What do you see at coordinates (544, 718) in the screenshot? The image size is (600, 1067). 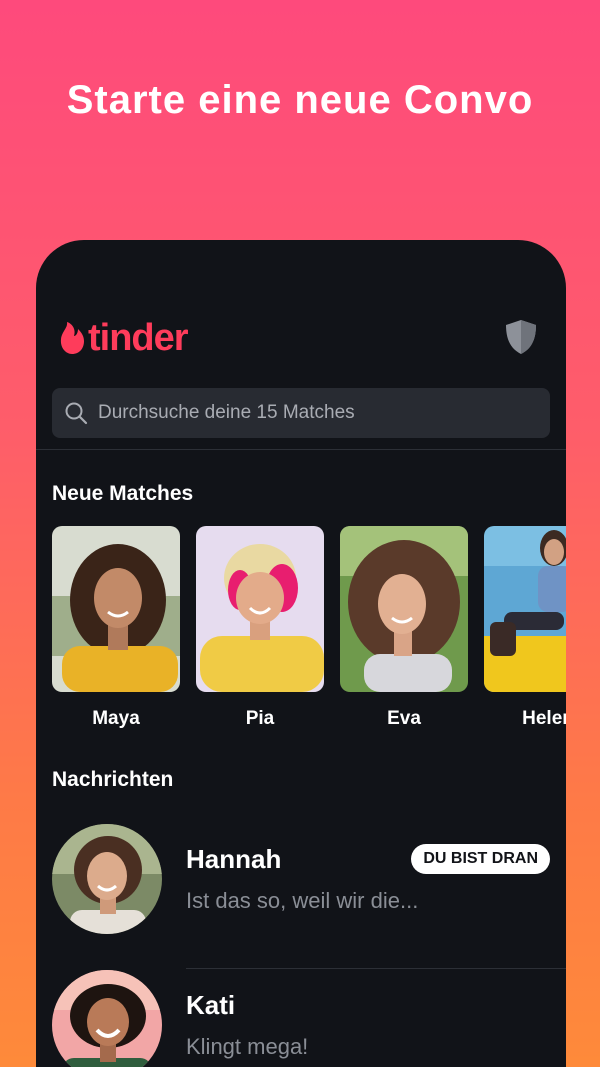 I see `match-name: Helen` at bounding box center [544, 718].